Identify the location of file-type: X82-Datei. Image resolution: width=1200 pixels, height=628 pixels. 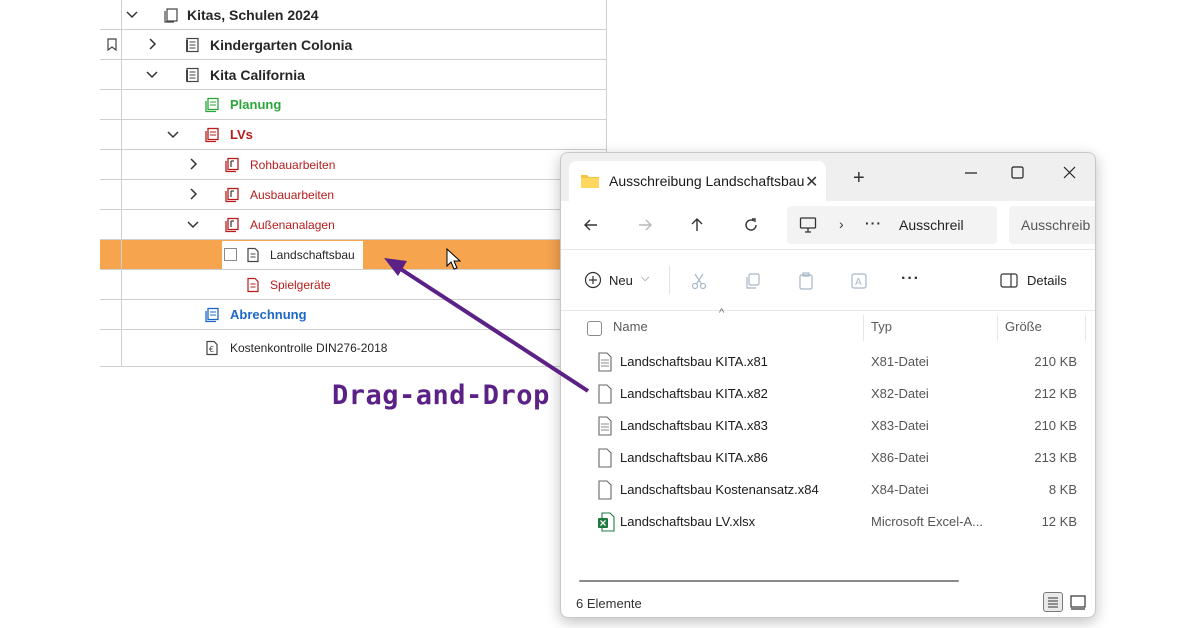
(900, 393).